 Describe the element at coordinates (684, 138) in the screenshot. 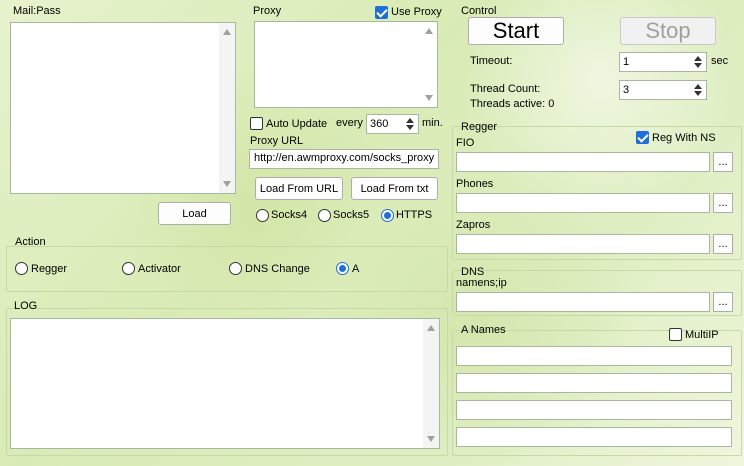

I see `reg-with-ns-label: Reg With NS` at that location.